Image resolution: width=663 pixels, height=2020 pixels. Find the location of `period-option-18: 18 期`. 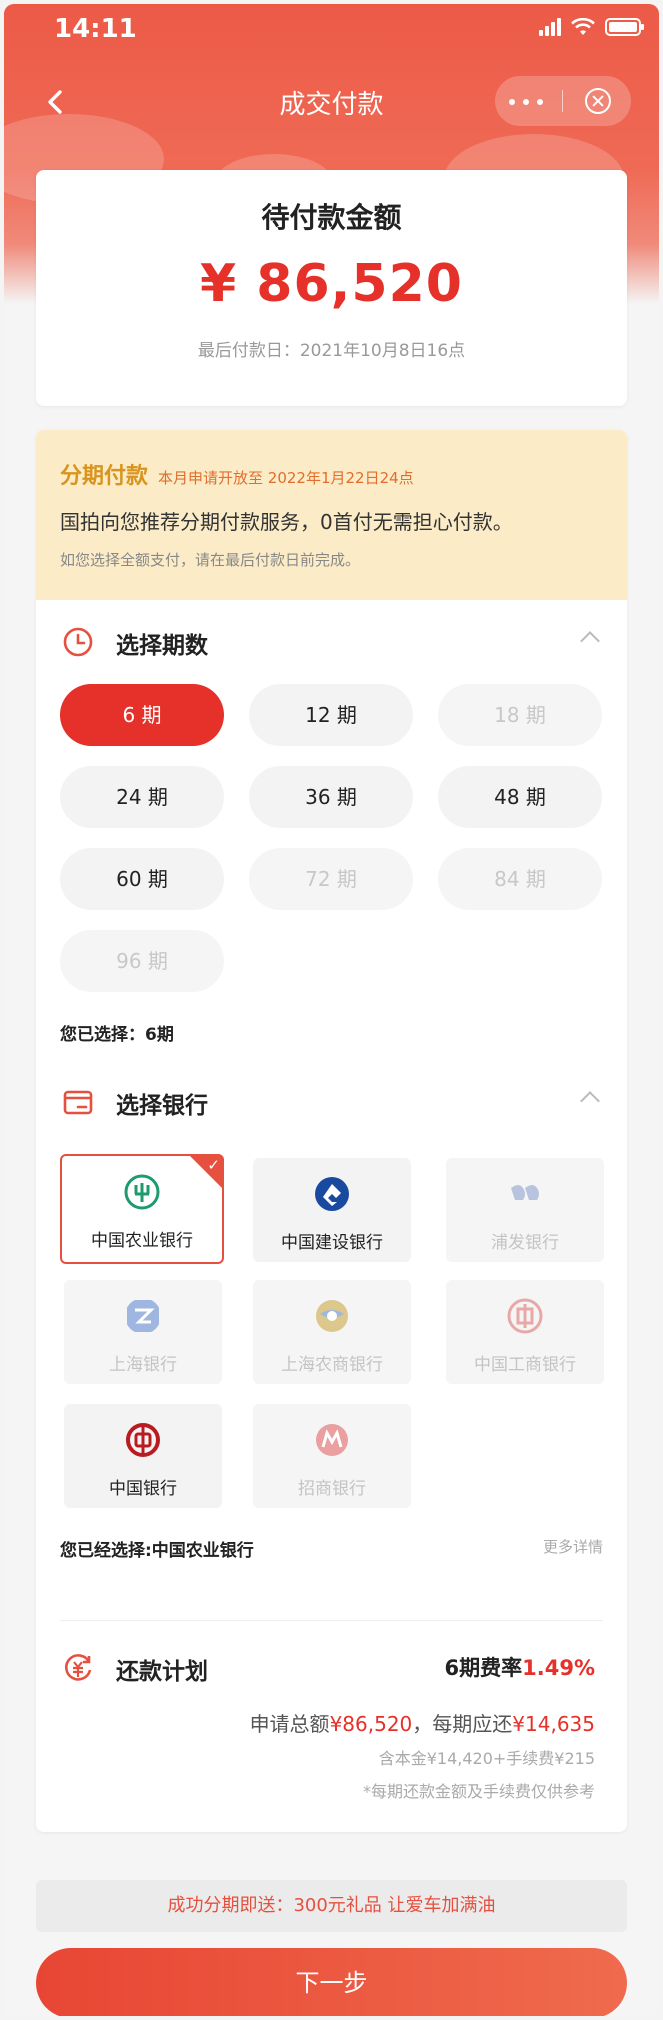

period-option-18: 18 期 is located at coordinates (520, 715).